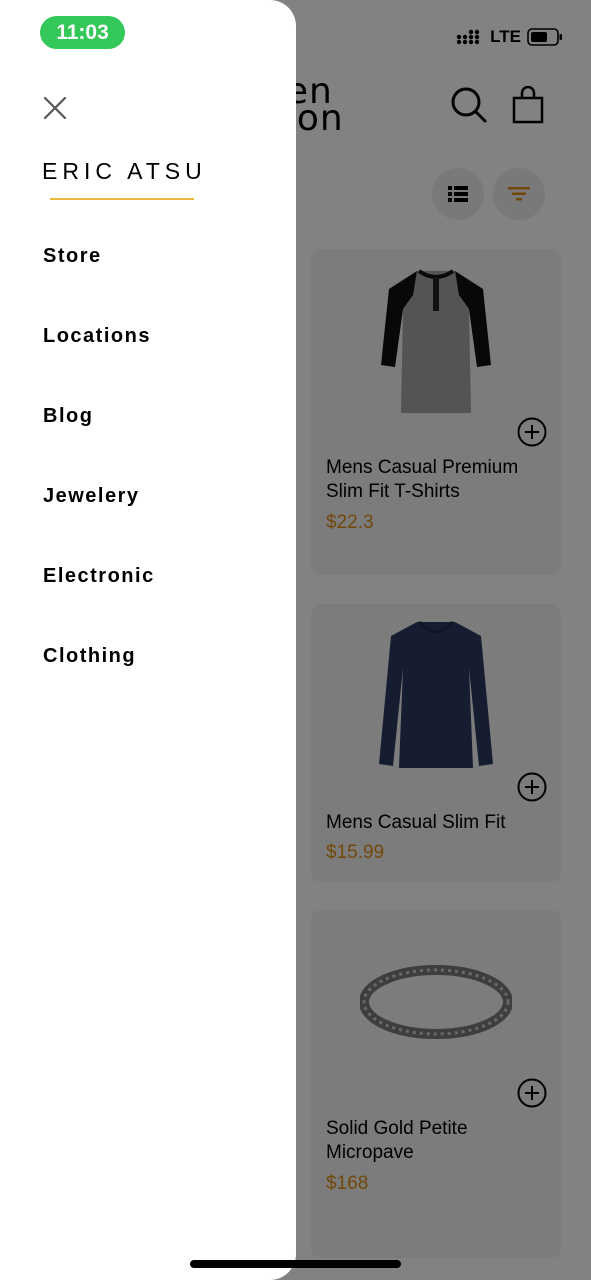 The image size is (591, 1280). What do you see at coordinates (99, 603) in the screenshot?
I see `menu-item-electronic: Electronic` at bounding box center [99, 603].